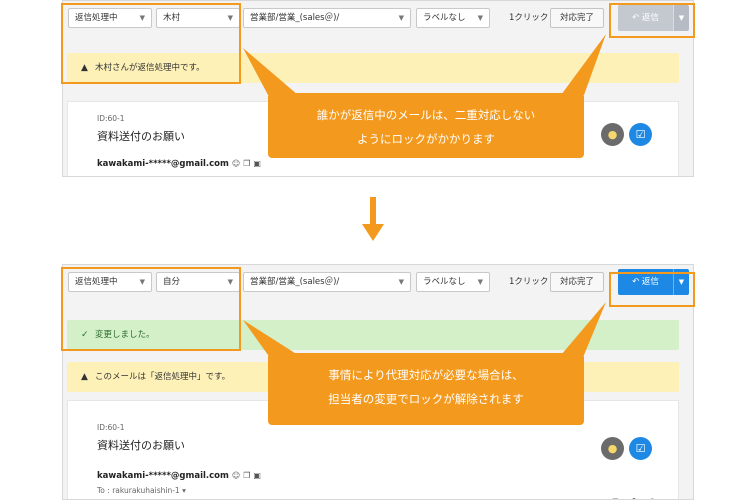 Image resolution: width=750 pixels, height=500 pixels. What do you see at coordinates (426, 115) in the screenshot?
I see `lock-callout-line-1: 誰かが返信中のメールは、二重対応しない` at bounding box center [426, 115].